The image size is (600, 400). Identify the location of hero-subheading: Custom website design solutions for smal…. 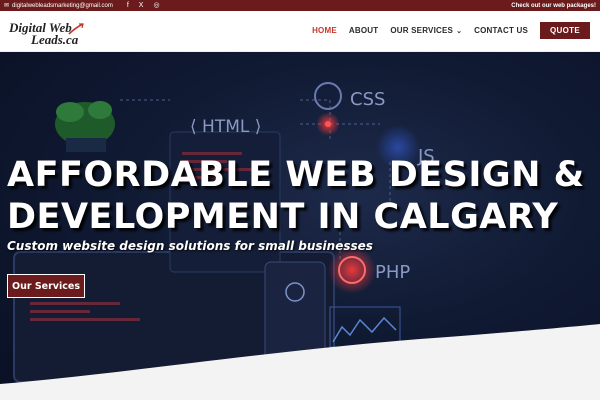
(190, 246).